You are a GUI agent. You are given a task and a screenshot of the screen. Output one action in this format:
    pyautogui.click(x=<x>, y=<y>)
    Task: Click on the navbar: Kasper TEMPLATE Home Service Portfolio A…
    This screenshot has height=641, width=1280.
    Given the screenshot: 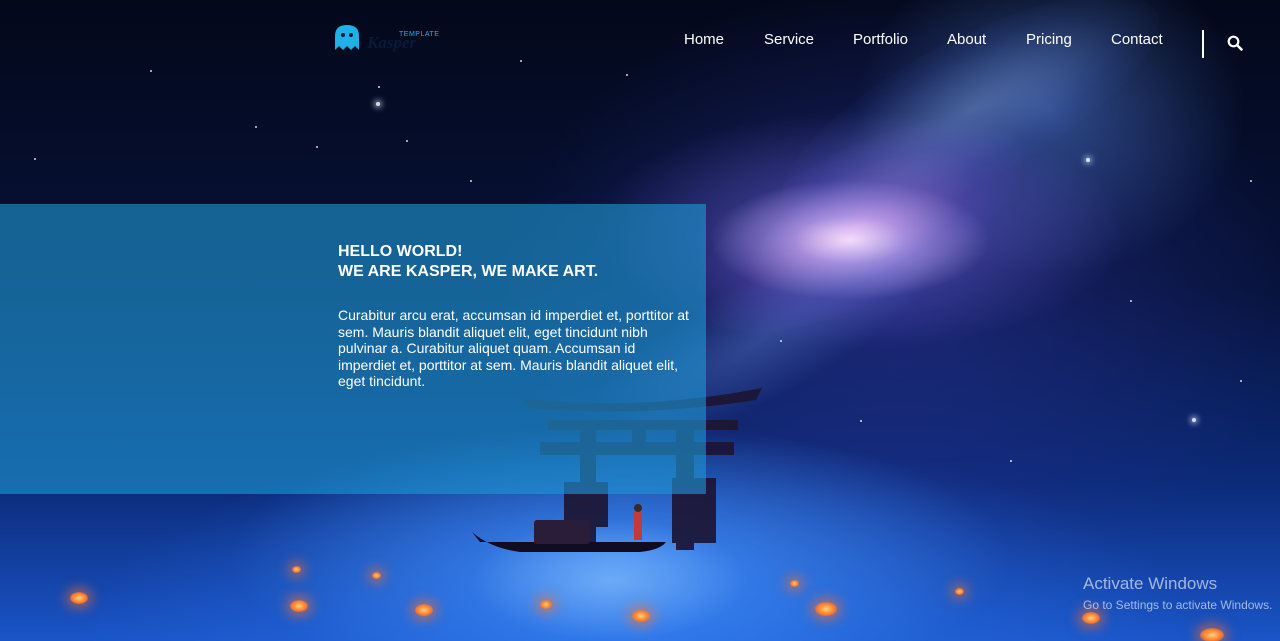 What is the action you would take?
    pyautogui.click(x=640, y=40)
    